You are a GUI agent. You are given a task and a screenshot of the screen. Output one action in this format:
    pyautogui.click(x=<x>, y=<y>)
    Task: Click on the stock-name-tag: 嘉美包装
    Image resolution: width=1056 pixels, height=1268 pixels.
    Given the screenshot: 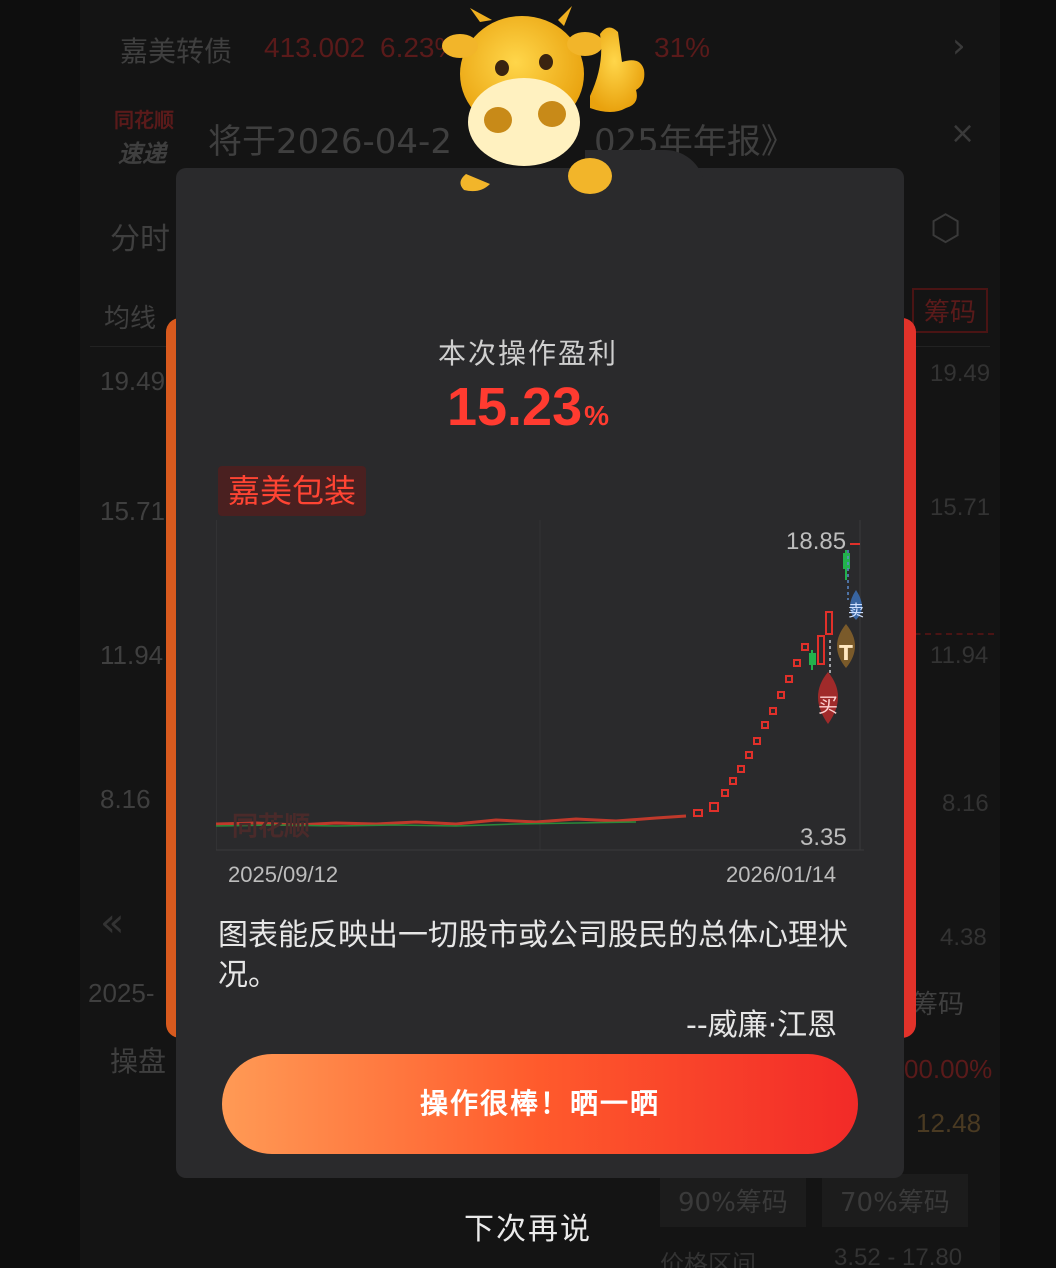 What is the action you would take?
    pyautogui.click(x=292, y=491)
    